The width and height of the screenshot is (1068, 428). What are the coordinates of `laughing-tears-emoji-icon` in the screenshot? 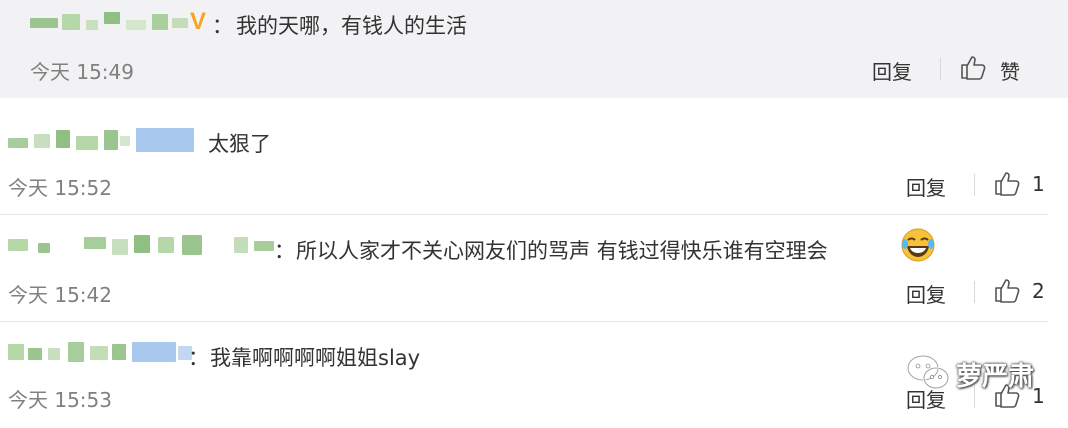 It's located at (918, 245).